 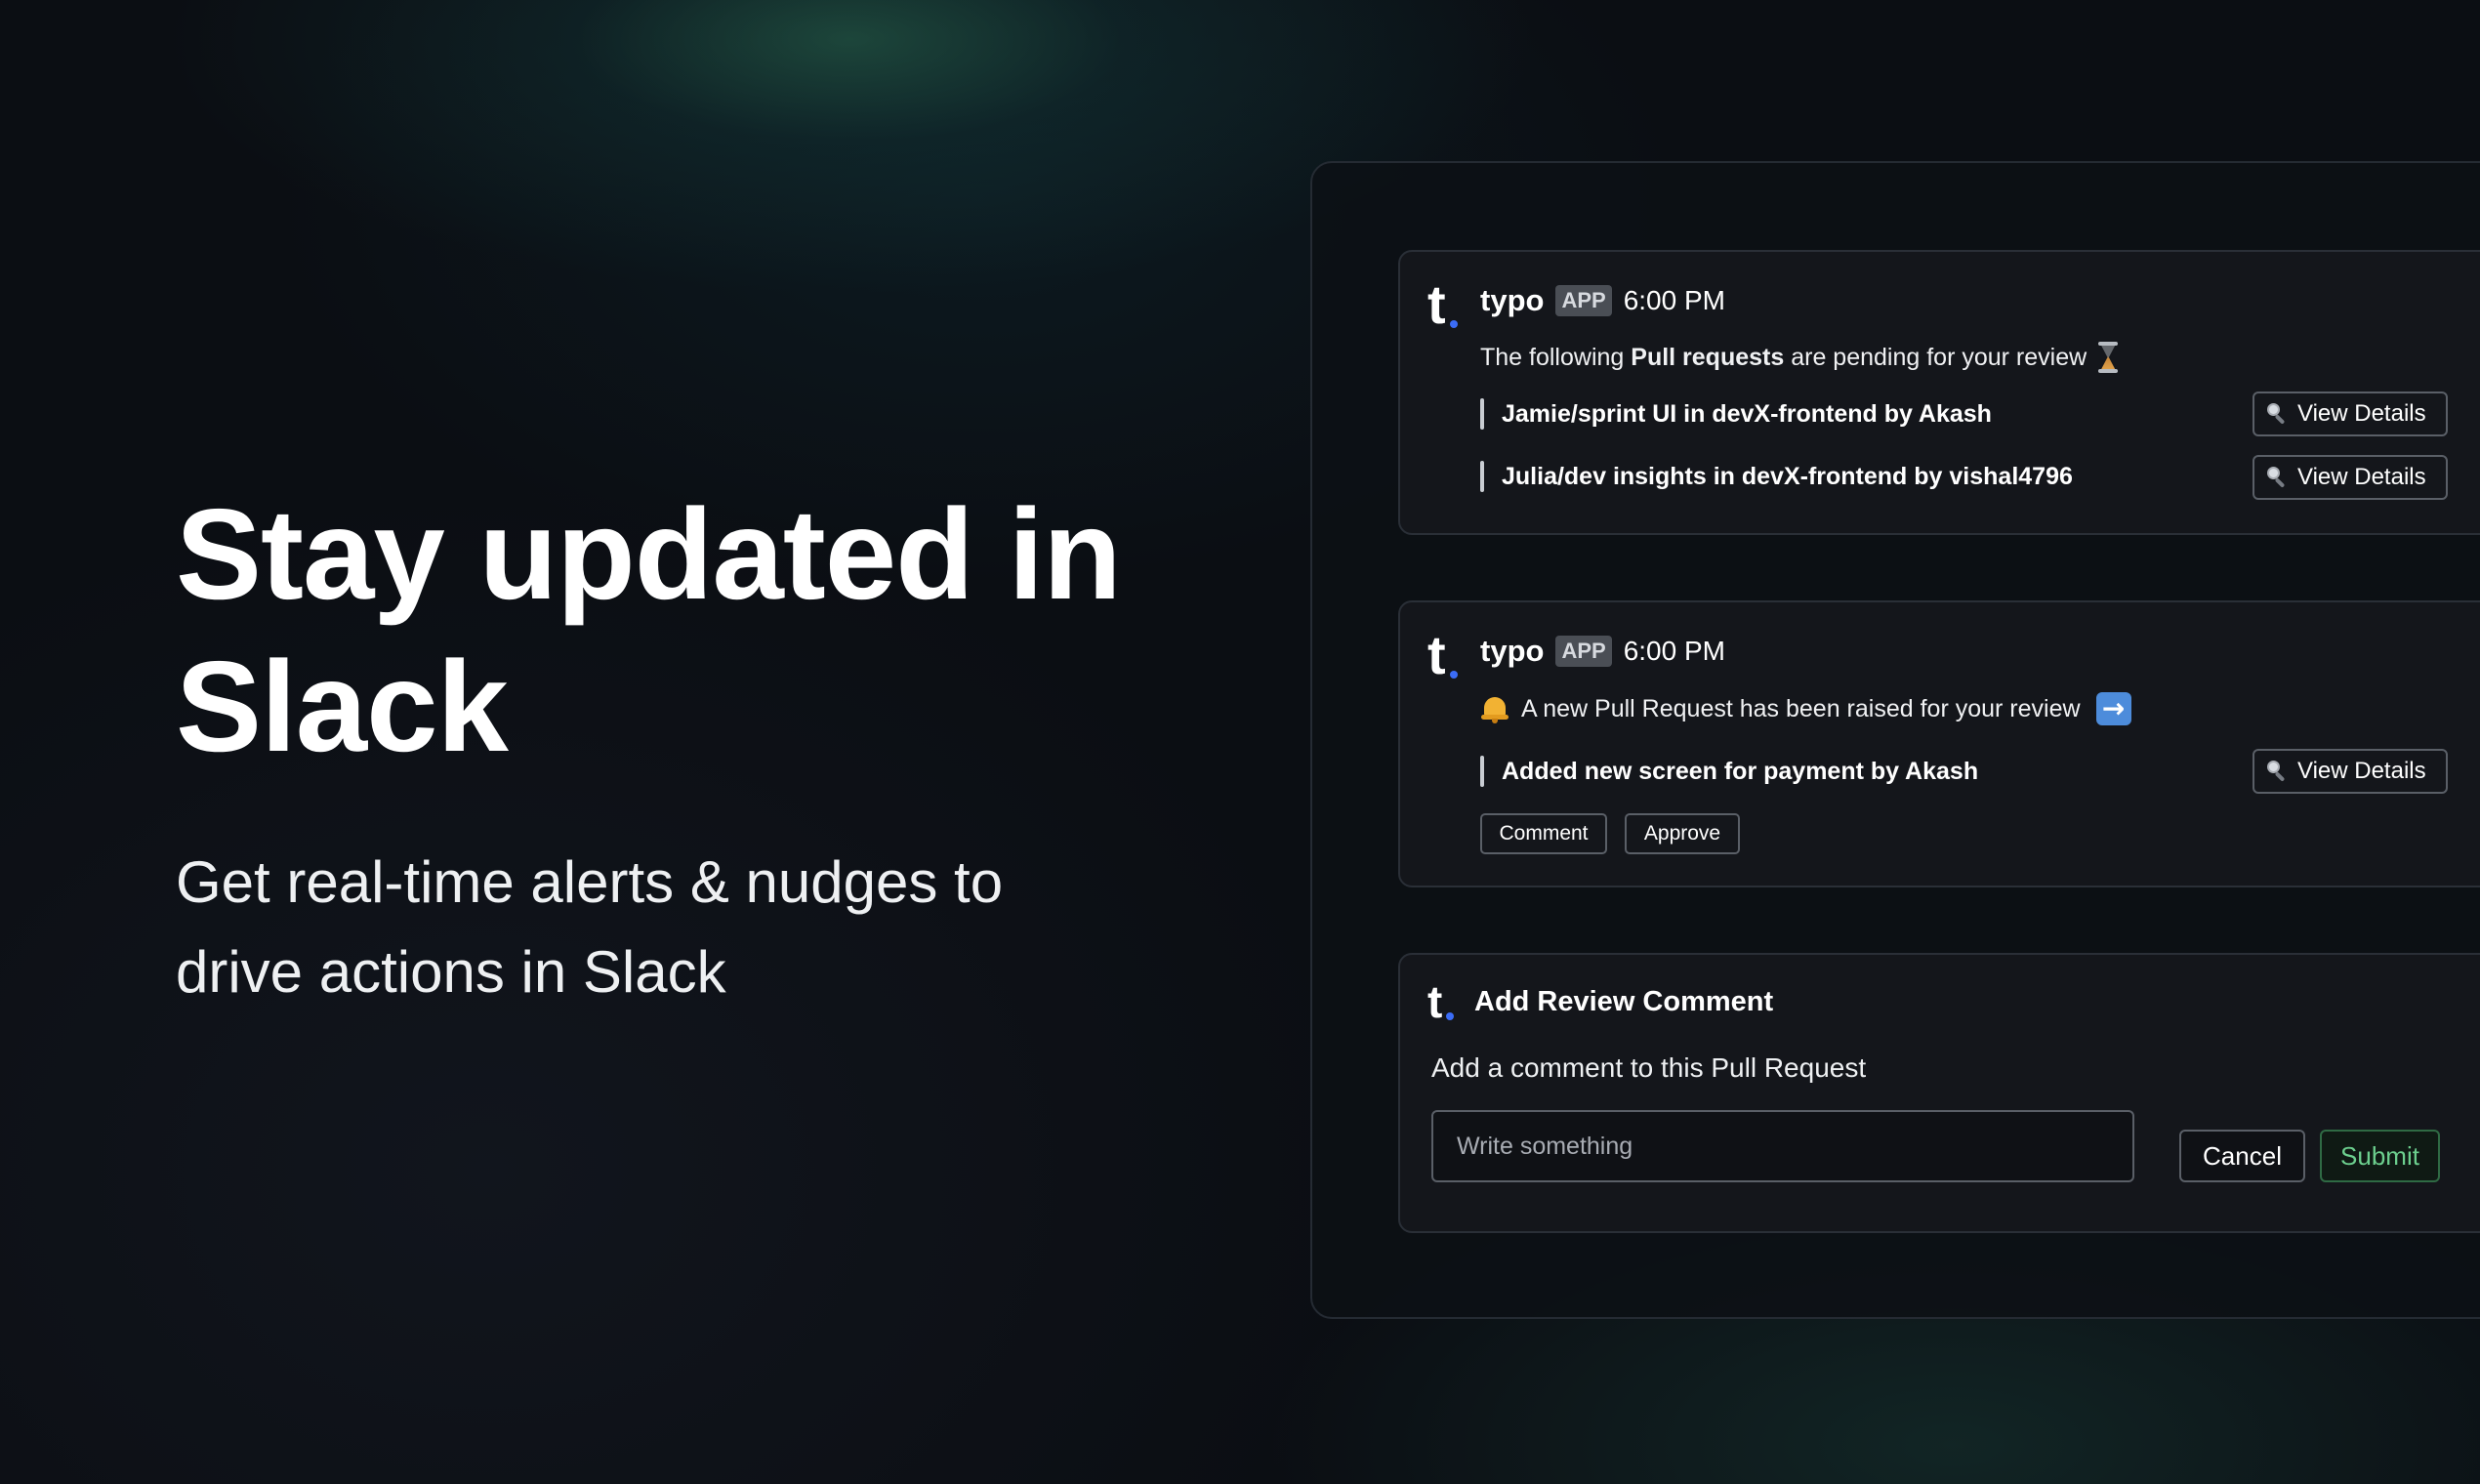 I want to click on hero-title-line-1: Stay updated in, so click(x=649, y=554).